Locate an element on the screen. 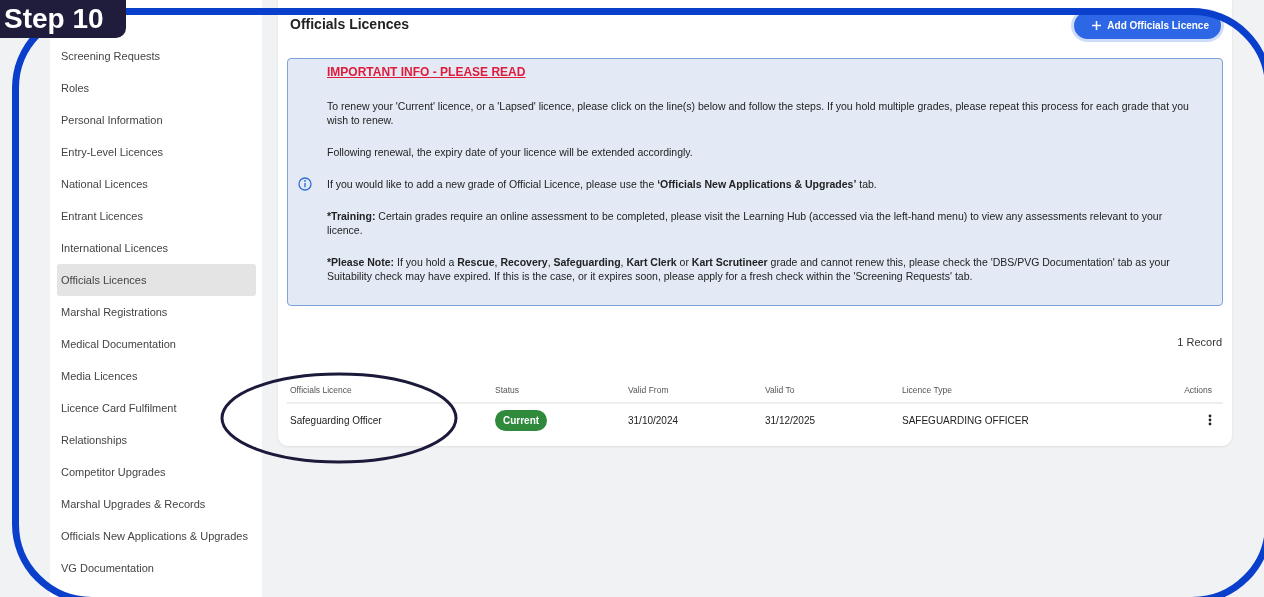 The height and width of the screenshot is (597, 1264). sidebar-item: VG Documentation is located at coordinates (156, 568).